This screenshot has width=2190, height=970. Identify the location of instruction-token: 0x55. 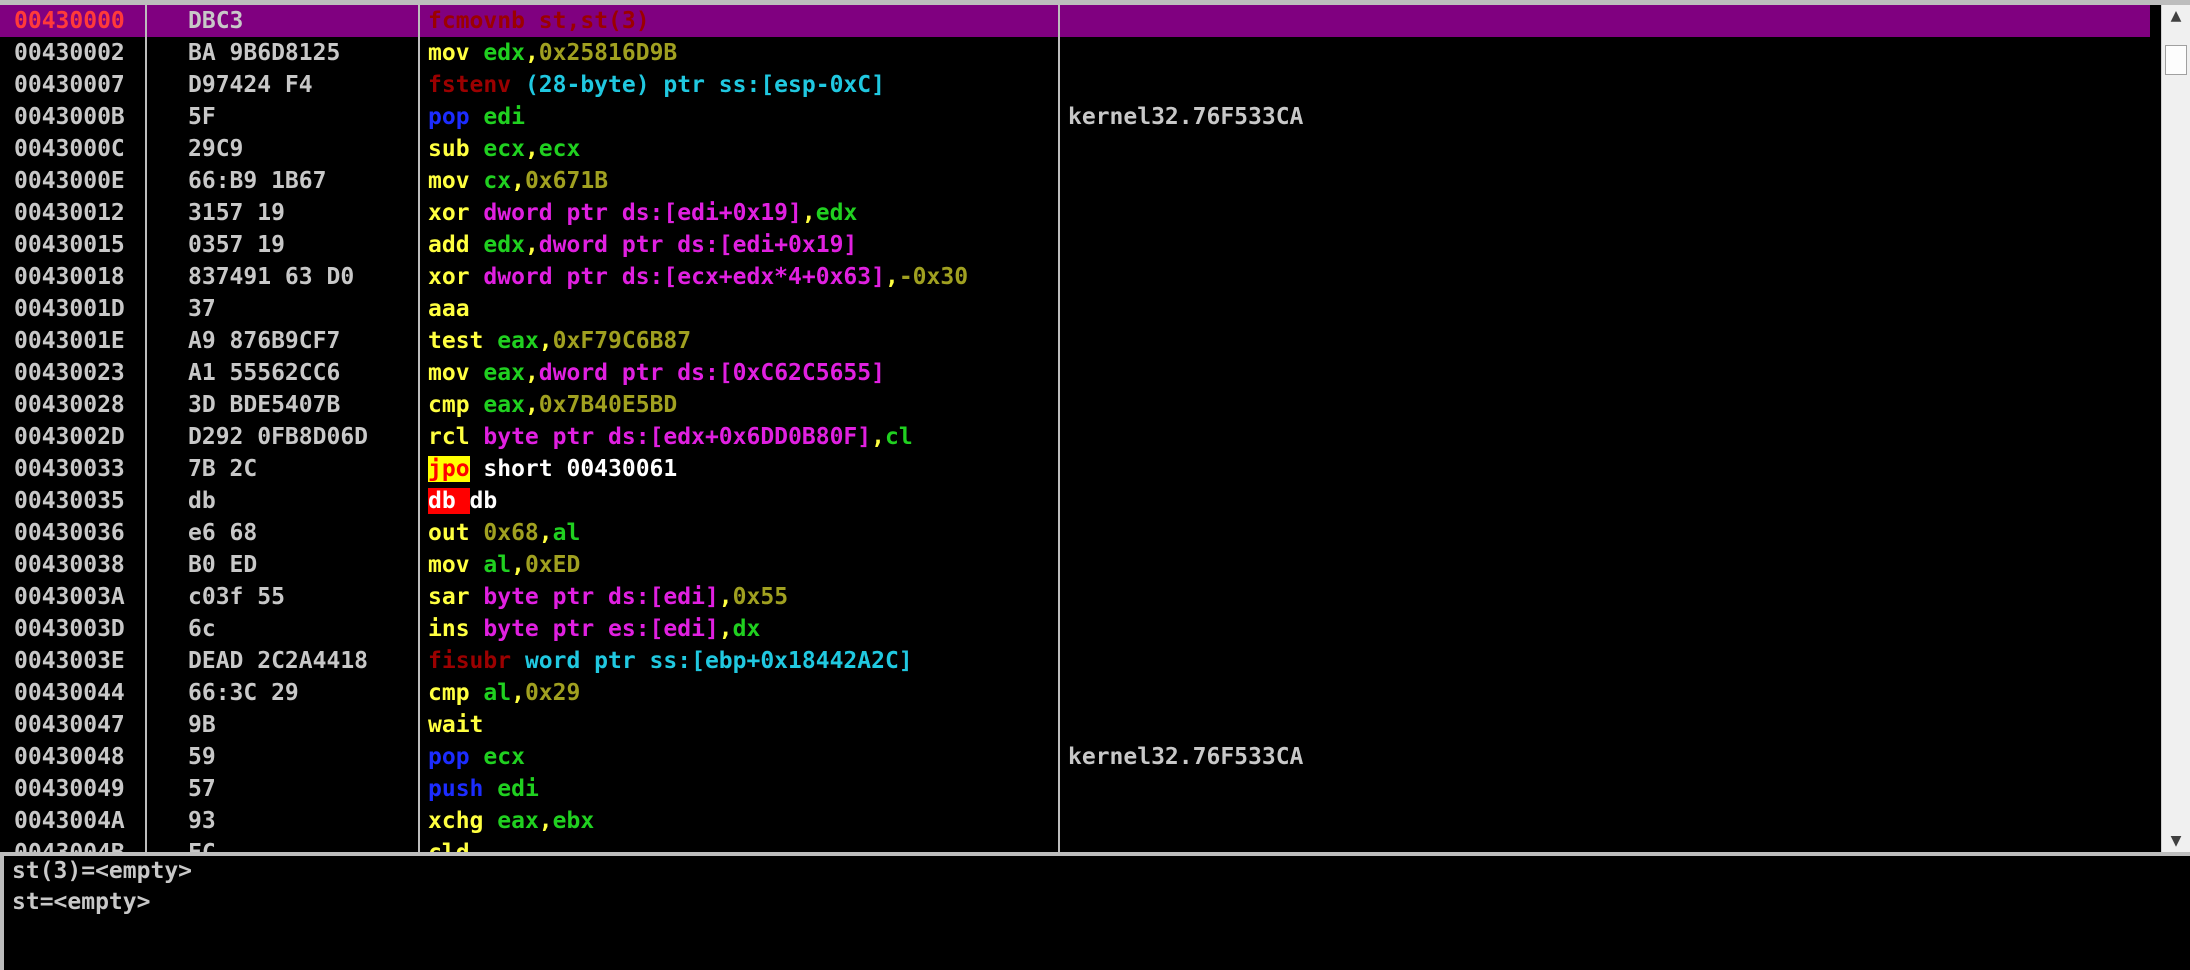
(760, 597).